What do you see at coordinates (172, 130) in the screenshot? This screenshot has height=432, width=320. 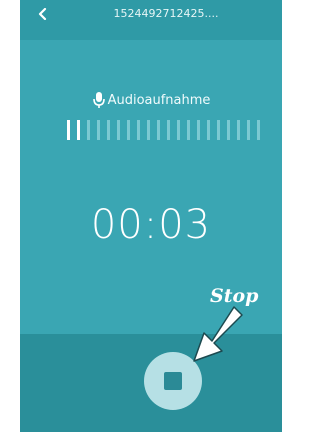 I see `audio-level-meter` at bounding box center [172, 130].